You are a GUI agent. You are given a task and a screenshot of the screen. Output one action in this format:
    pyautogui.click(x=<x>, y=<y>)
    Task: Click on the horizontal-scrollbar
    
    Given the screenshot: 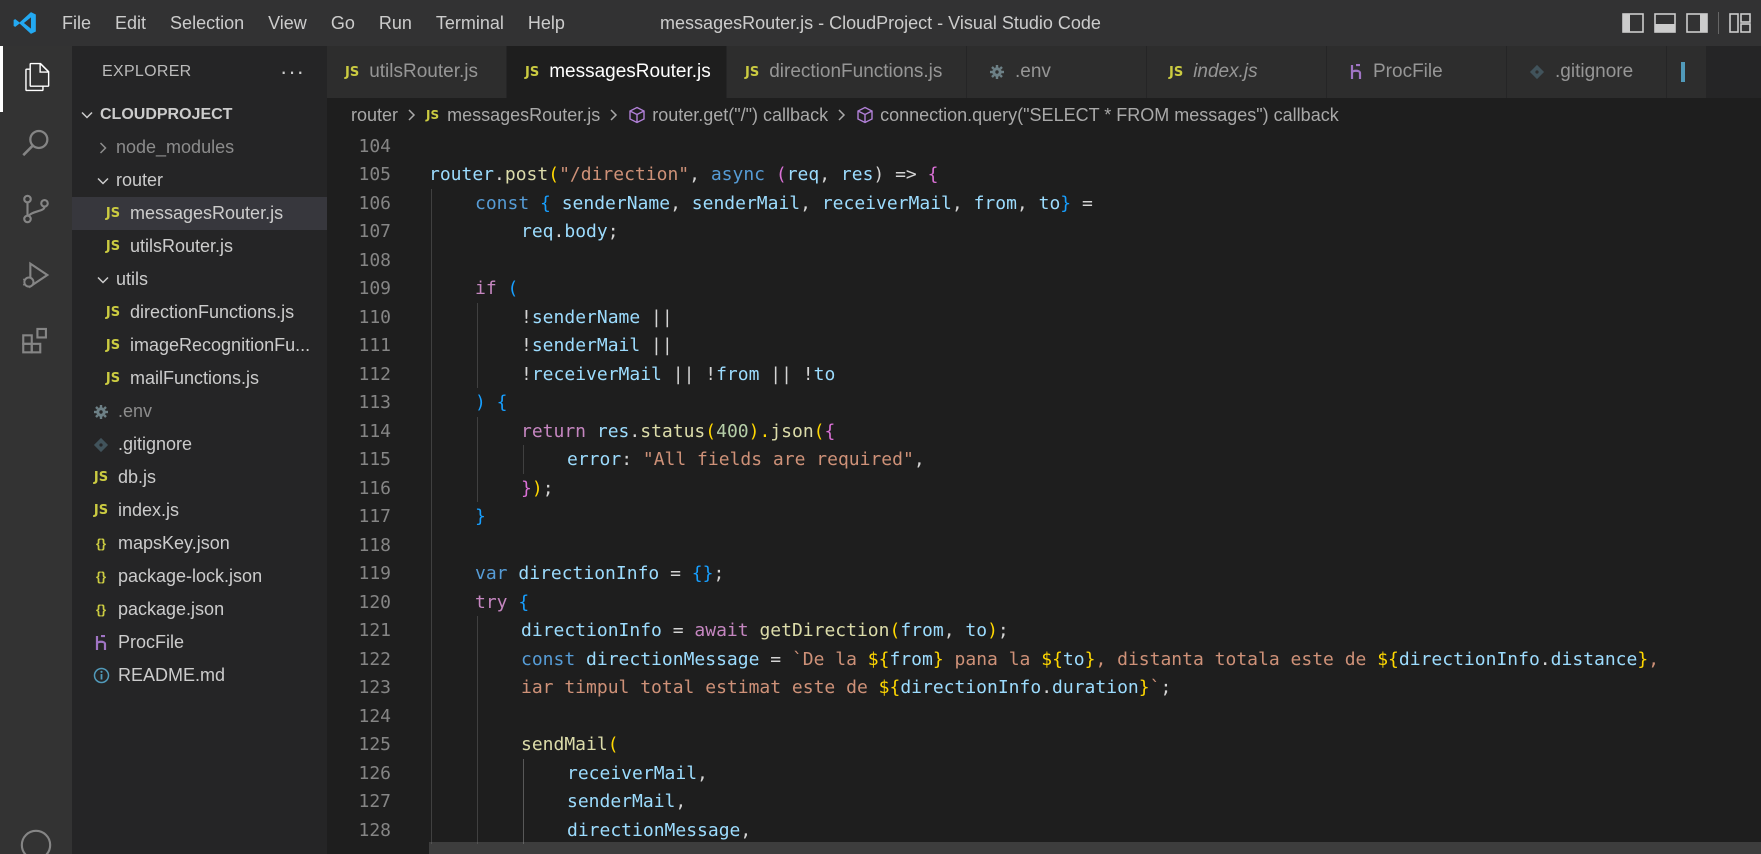 What is the action you would take?
    pyautogui.click(x=1095, y=848)
    